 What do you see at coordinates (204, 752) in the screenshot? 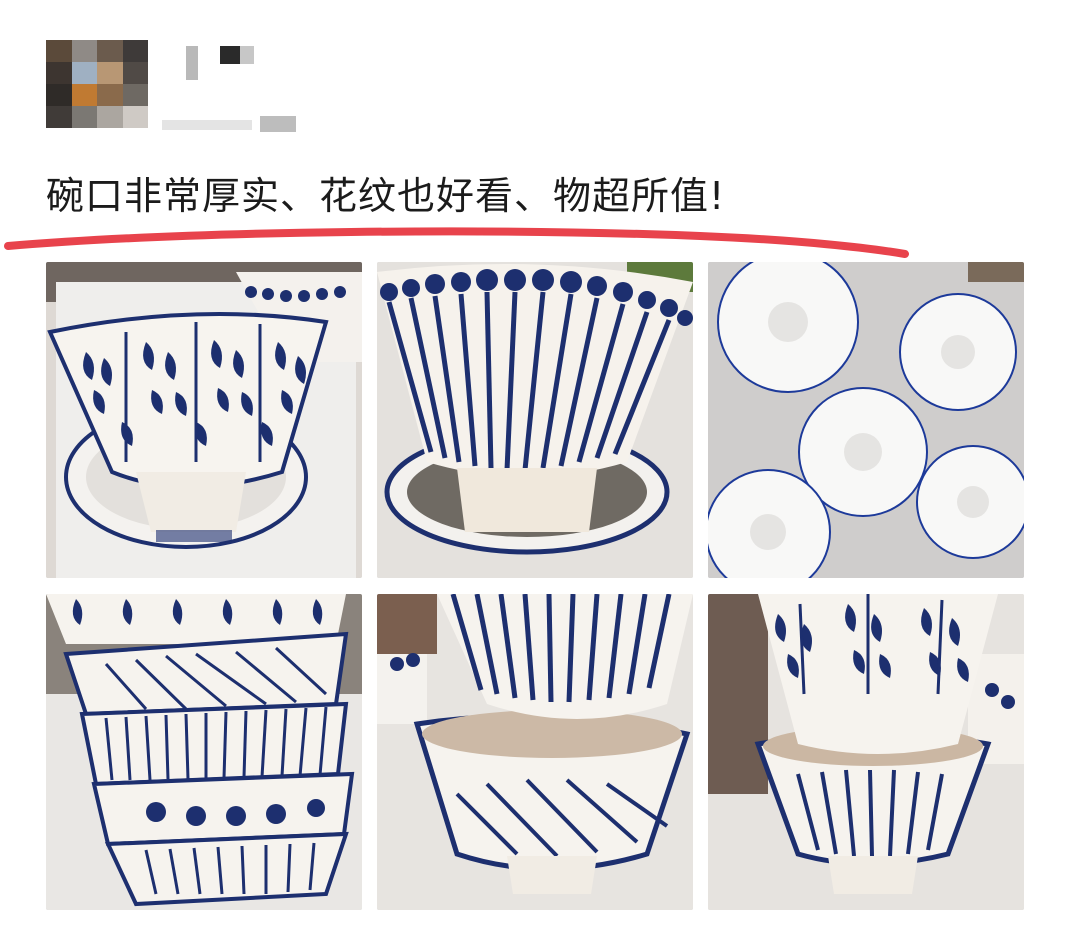
I see `photo-stacked-bowls` at bounding box center [204, 752].